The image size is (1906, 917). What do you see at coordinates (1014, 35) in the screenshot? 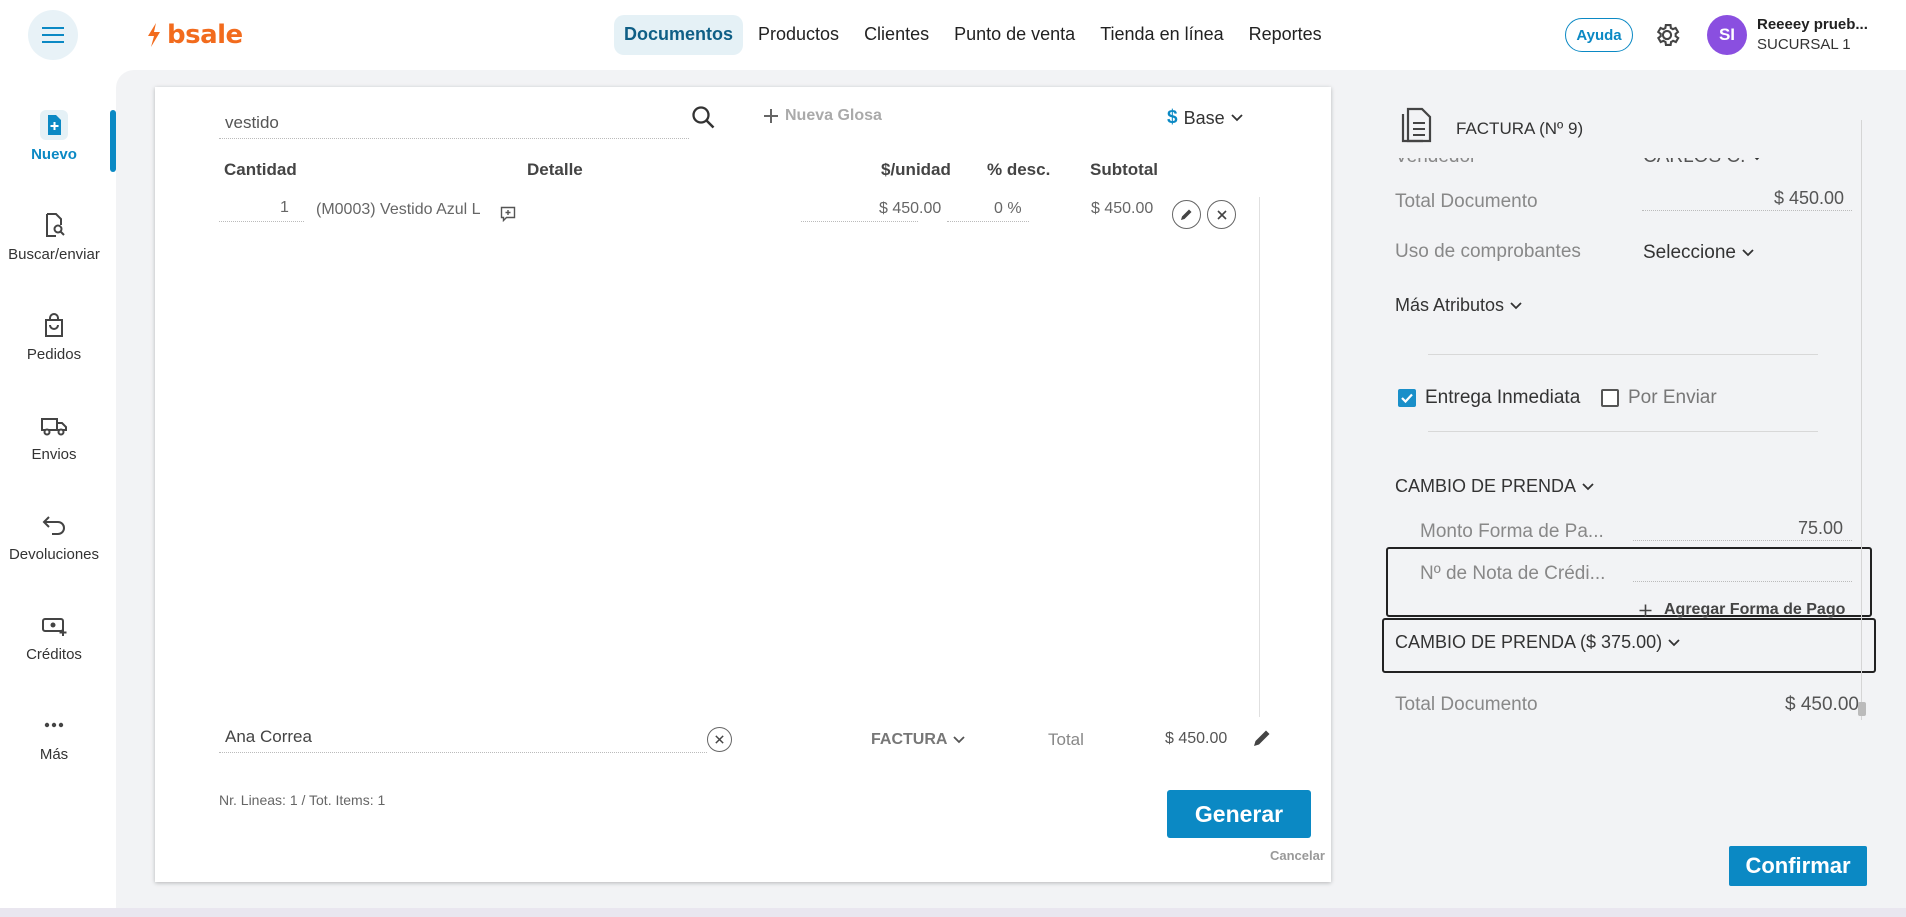
I see `nav-punto-de-venta: Punto de venta` at bounding box center [1014, 35].